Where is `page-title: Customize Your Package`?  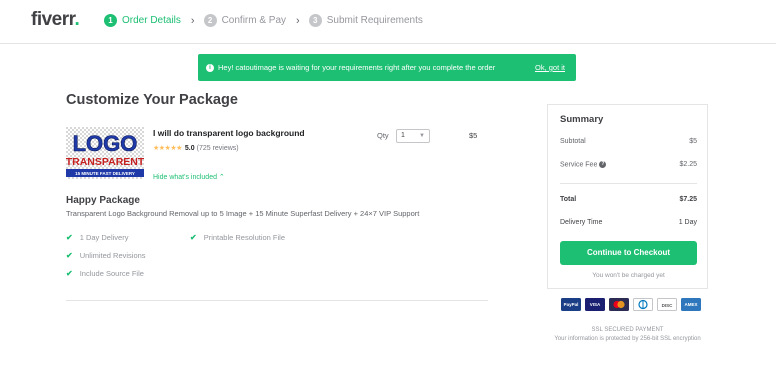
page-title: Customize Your Package is located at coordinates (152, 100).